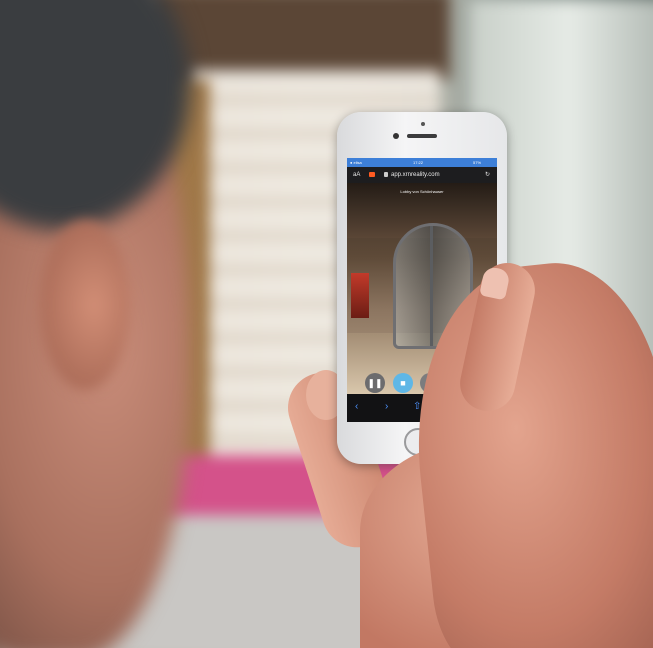 The width and height of the screenshot is (653, 648). What do you see at coordinates (396, 136) in the screenshot?
I see `front-camera` at bounding box center [396, 136].